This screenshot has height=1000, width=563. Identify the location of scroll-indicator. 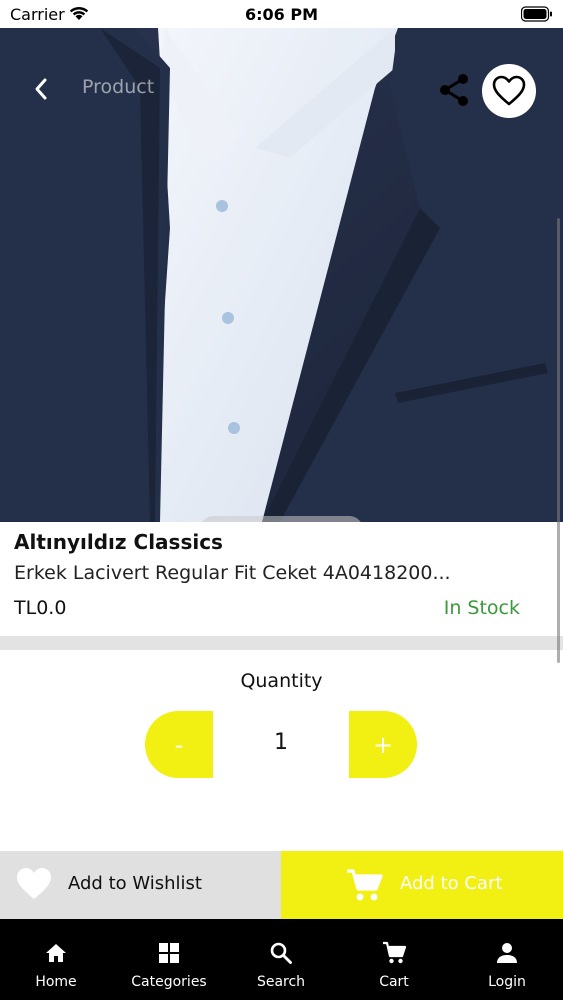
(558, 440).